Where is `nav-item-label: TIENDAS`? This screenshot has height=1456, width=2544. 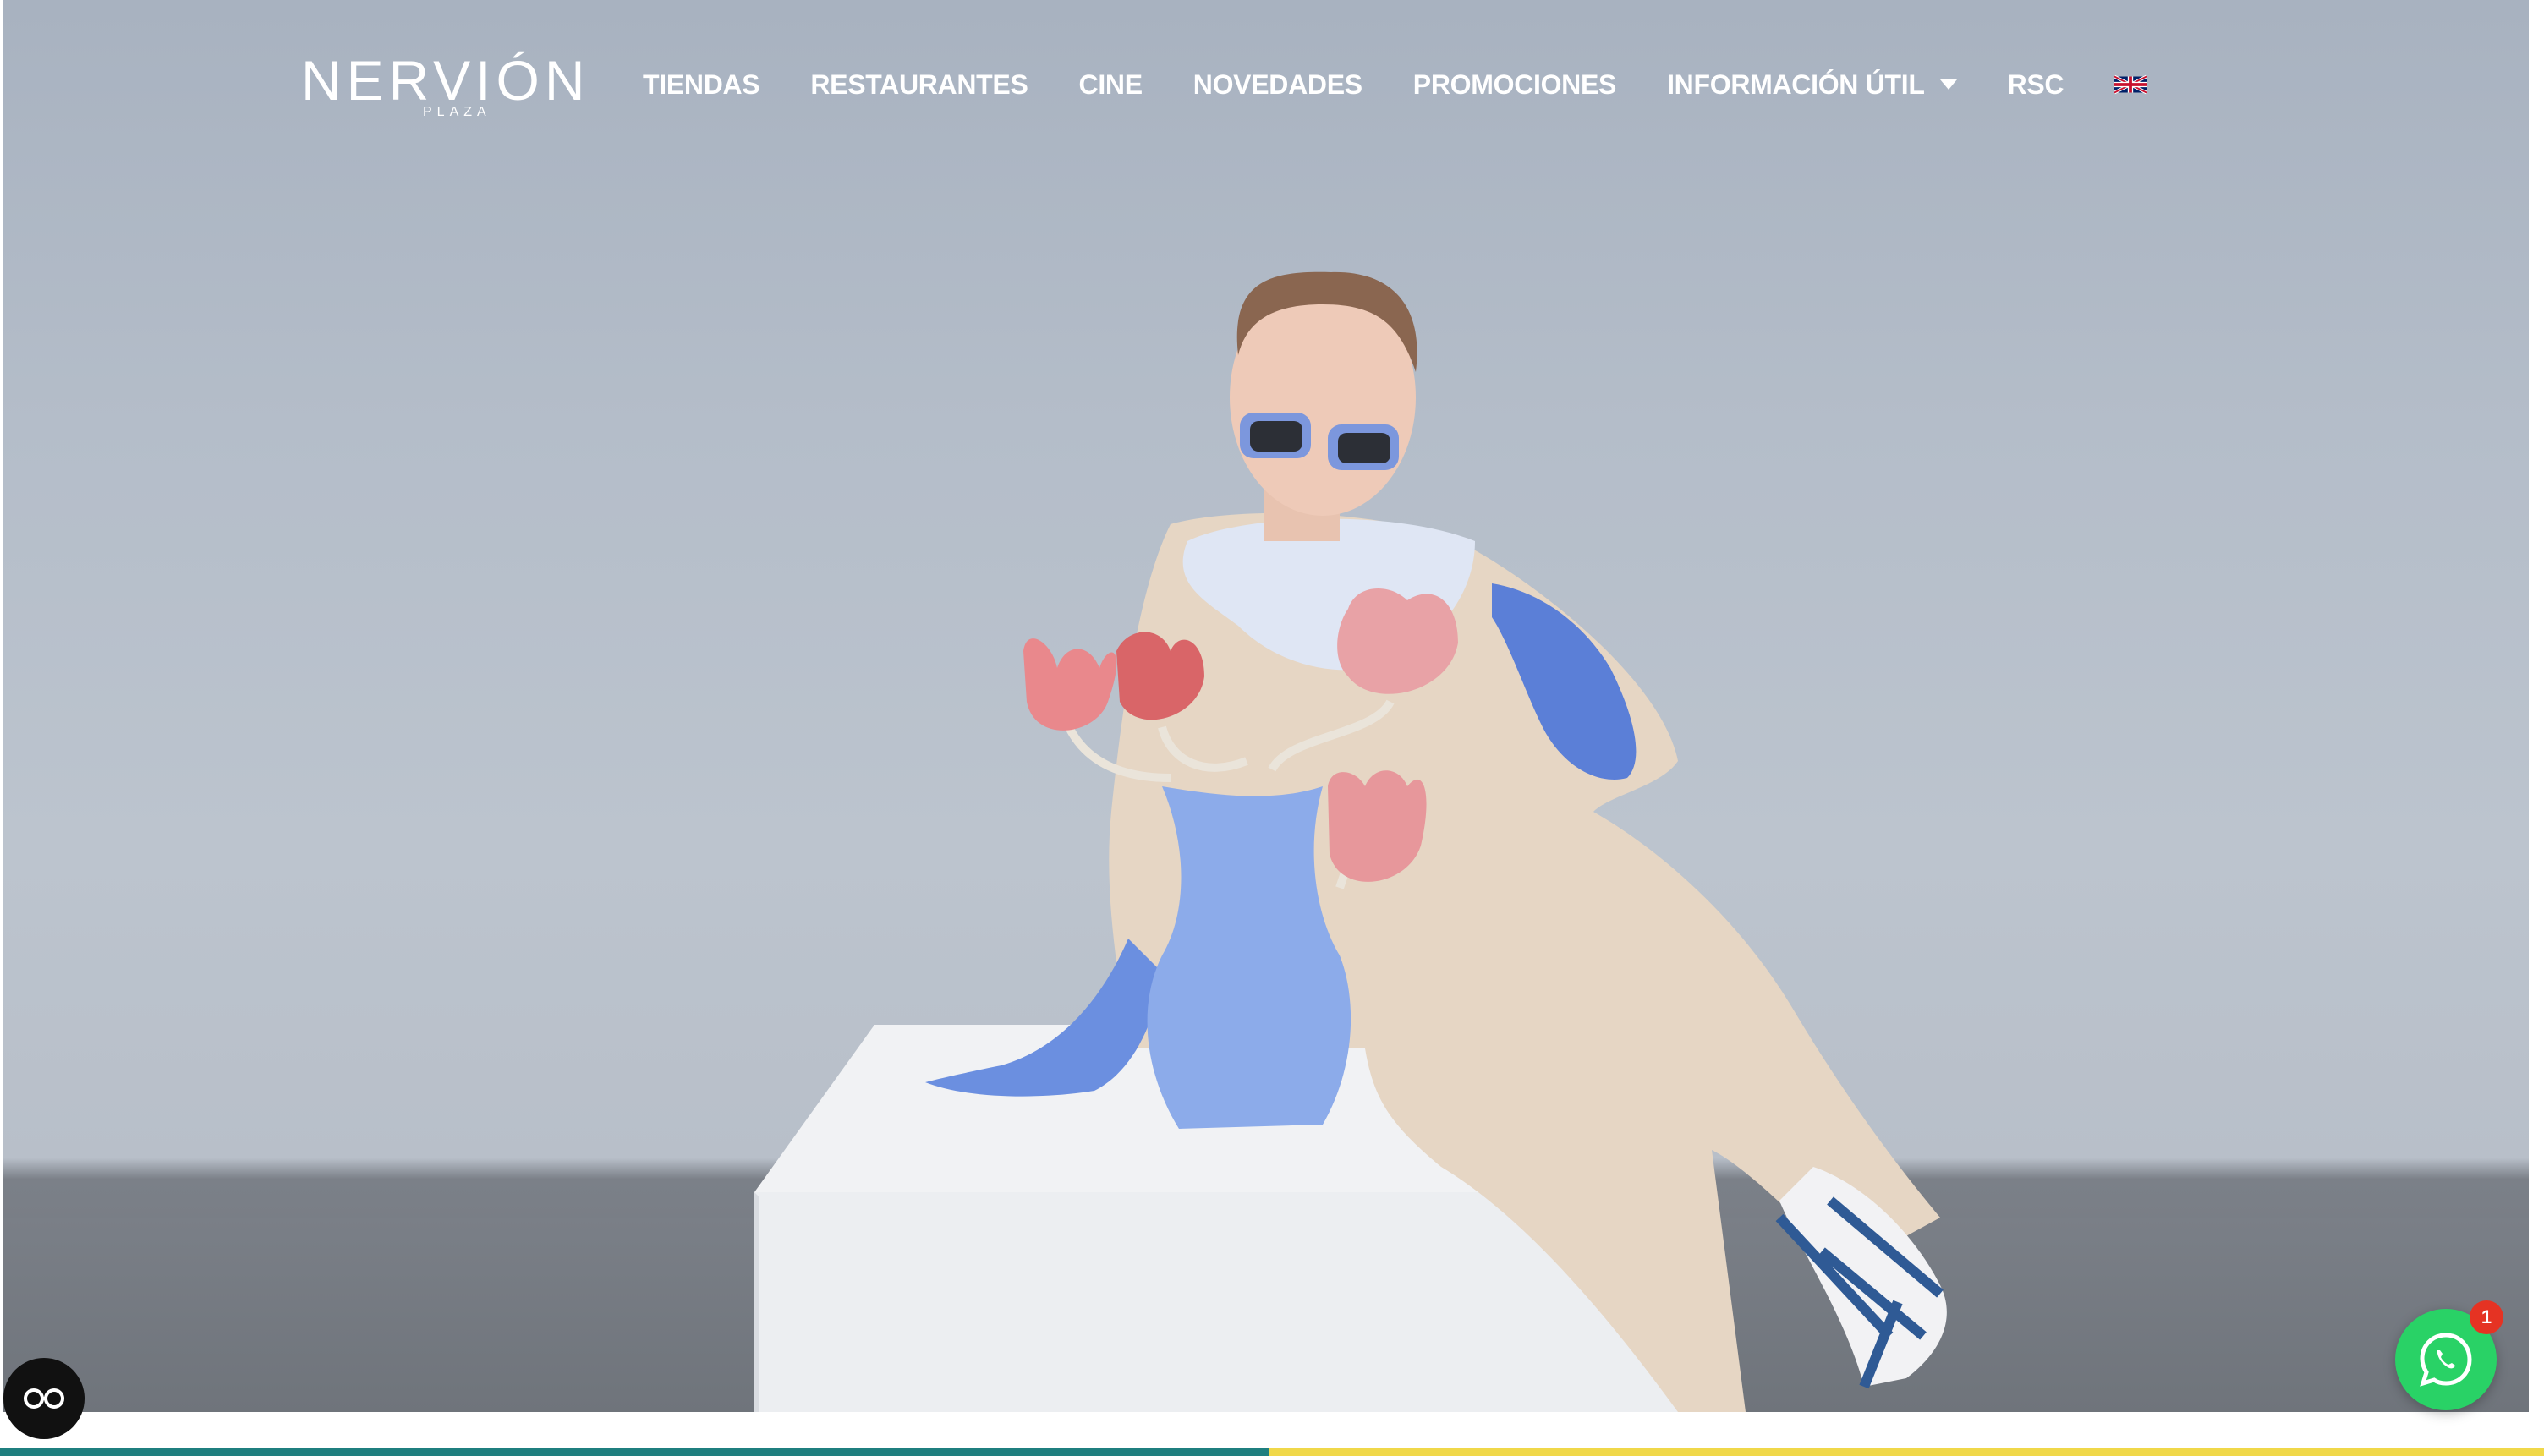
nav-item-label: TIENDAS is located at coordinates (701, 84).